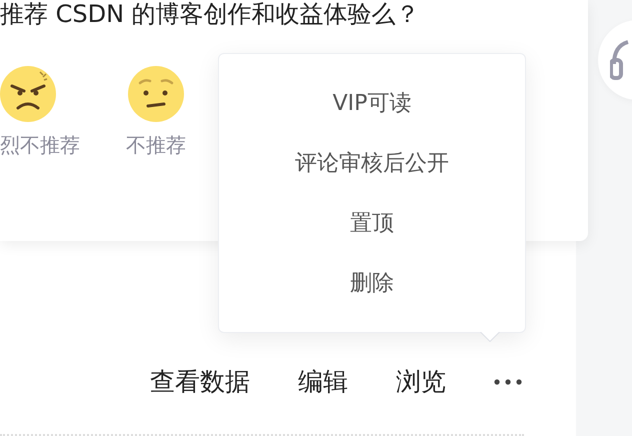 This screenshot has height=436, width=632. I want to click on headphones-icon, so click(620, 60).